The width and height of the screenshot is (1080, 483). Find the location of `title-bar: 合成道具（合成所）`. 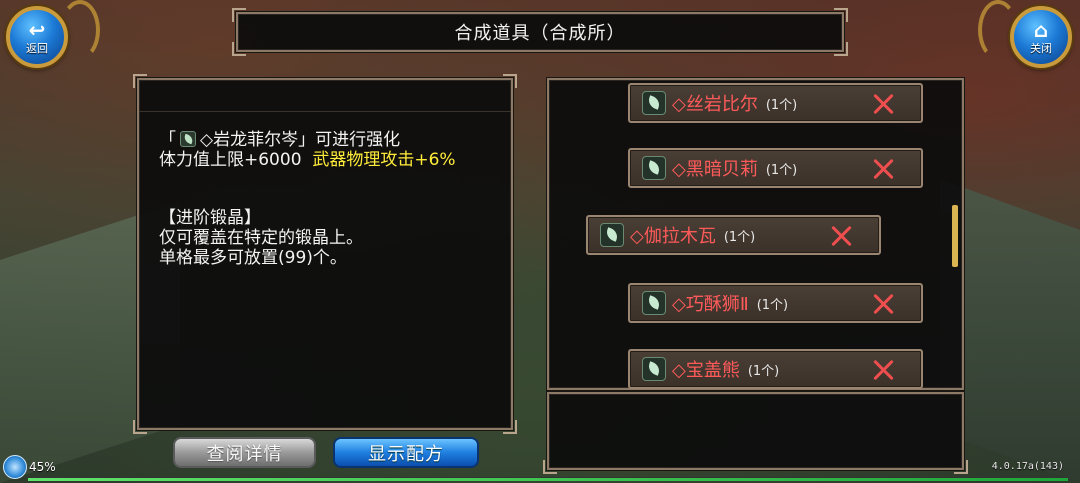

title-bar: 合成道具（合成所） is located at coordinates (540, 32).